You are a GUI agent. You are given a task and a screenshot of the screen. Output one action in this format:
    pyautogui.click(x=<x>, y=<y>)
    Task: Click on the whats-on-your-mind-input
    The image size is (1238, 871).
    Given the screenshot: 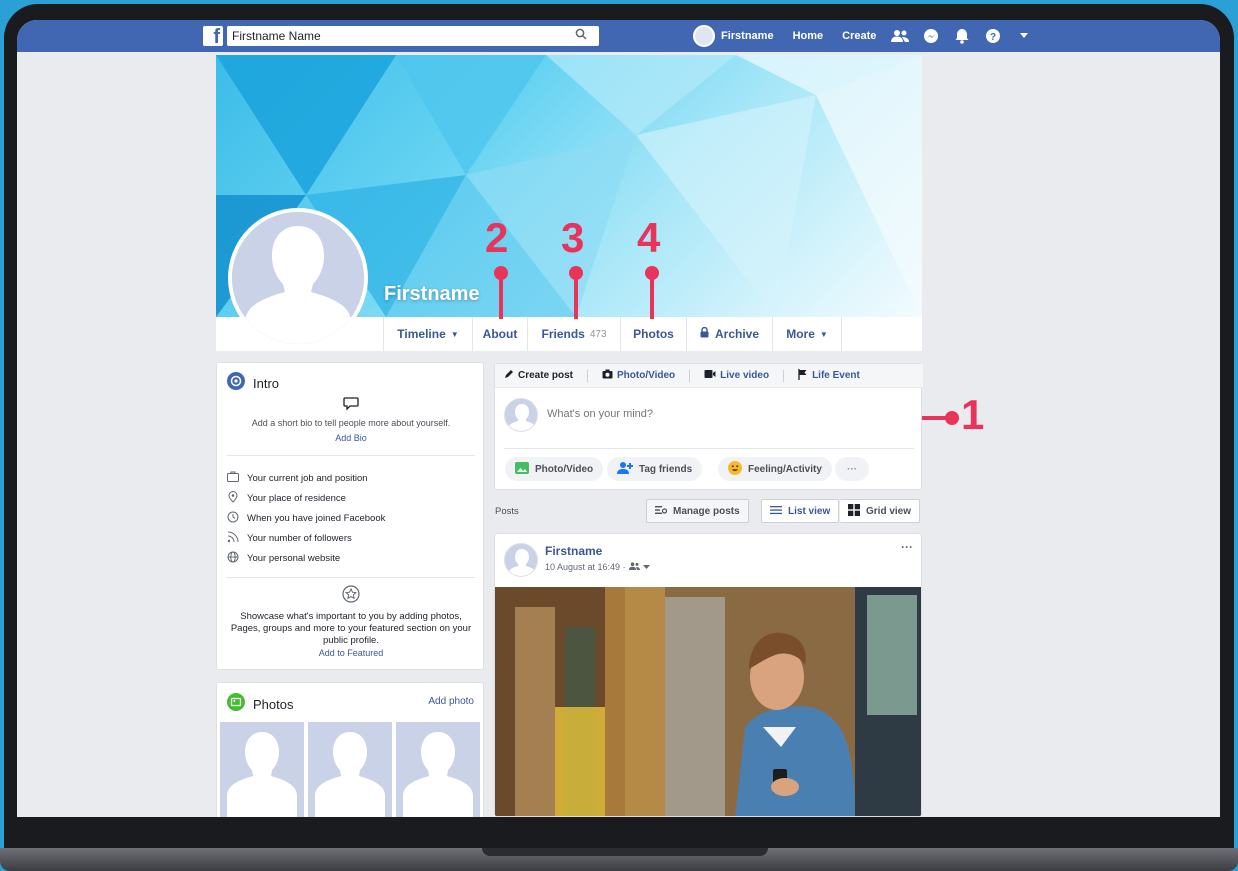 What is the action you would take?
    pyautogui.click(x=697, y=414)
    